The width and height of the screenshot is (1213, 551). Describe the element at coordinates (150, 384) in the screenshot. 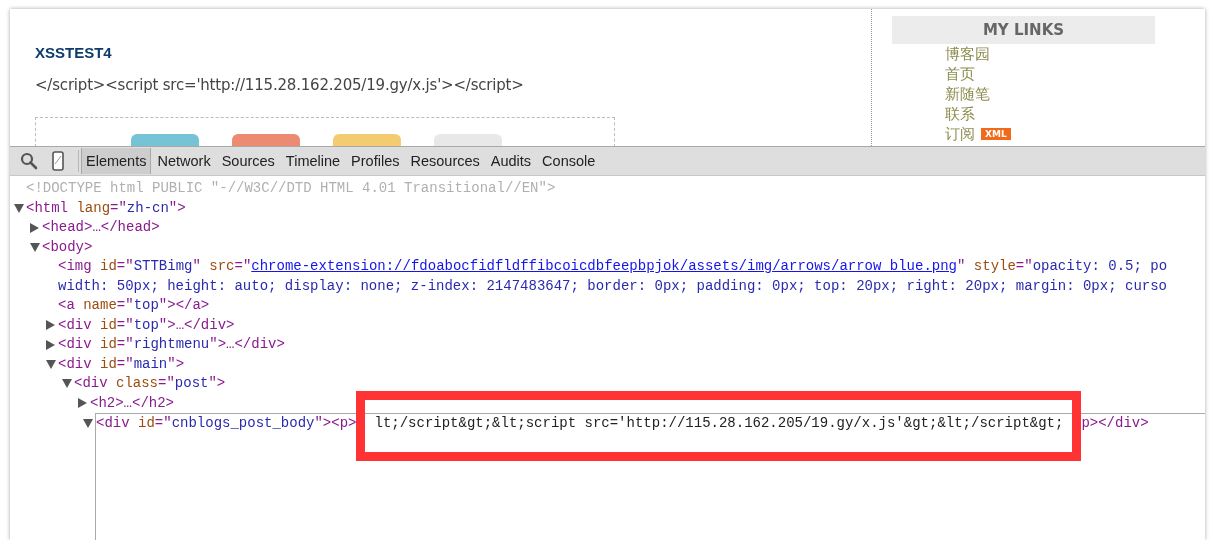

I see `code-line: <div class="post">` at that location.